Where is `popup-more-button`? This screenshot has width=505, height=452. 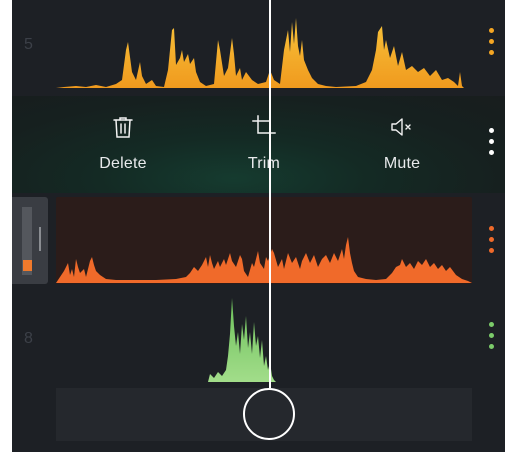
popup-more-button is located at coordinates (491, 144).